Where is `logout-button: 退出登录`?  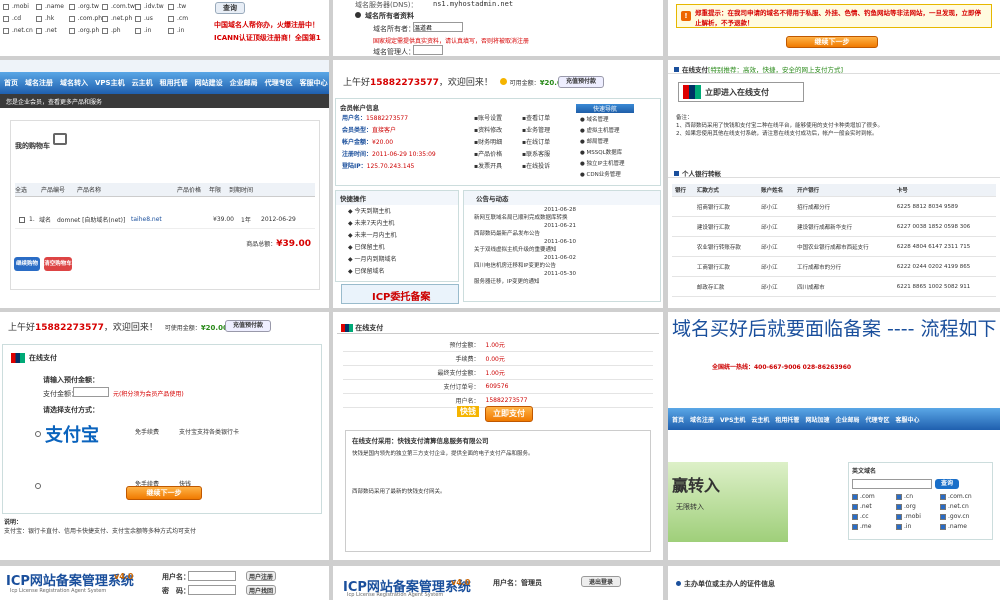
logout-button: 退出登录 is located at coordinates (601, 581).